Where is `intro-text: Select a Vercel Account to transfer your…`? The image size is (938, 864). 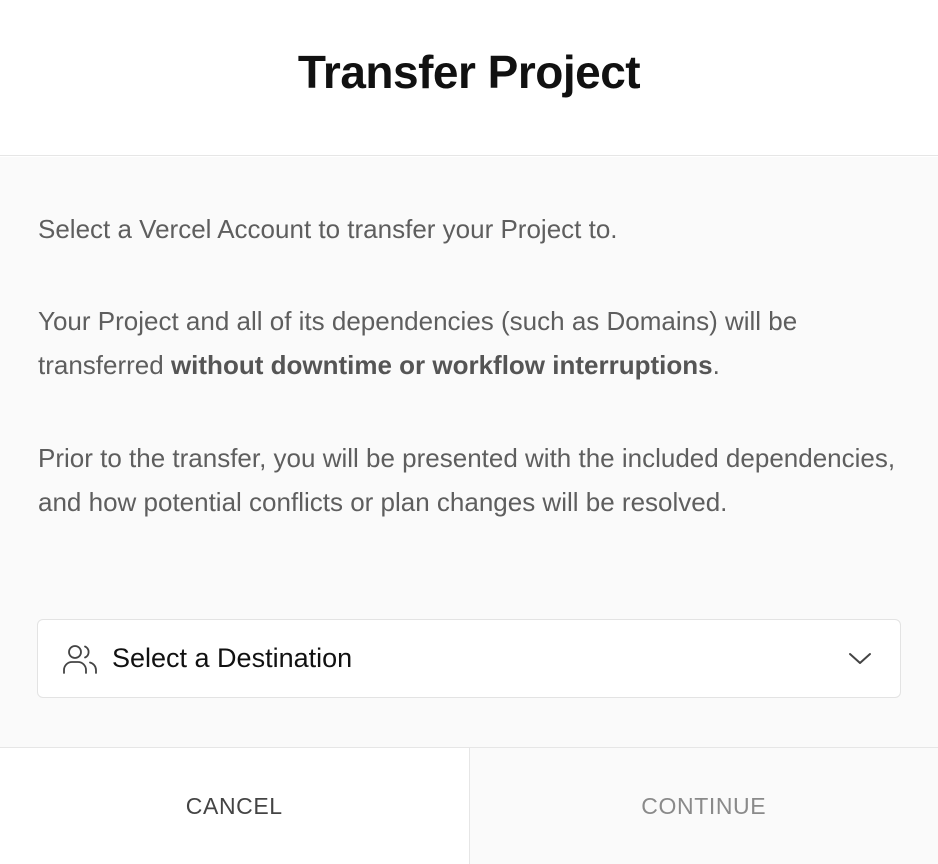 intro-text: Select a Vercel Account to transfer your… is located at coordinates (328, 229).